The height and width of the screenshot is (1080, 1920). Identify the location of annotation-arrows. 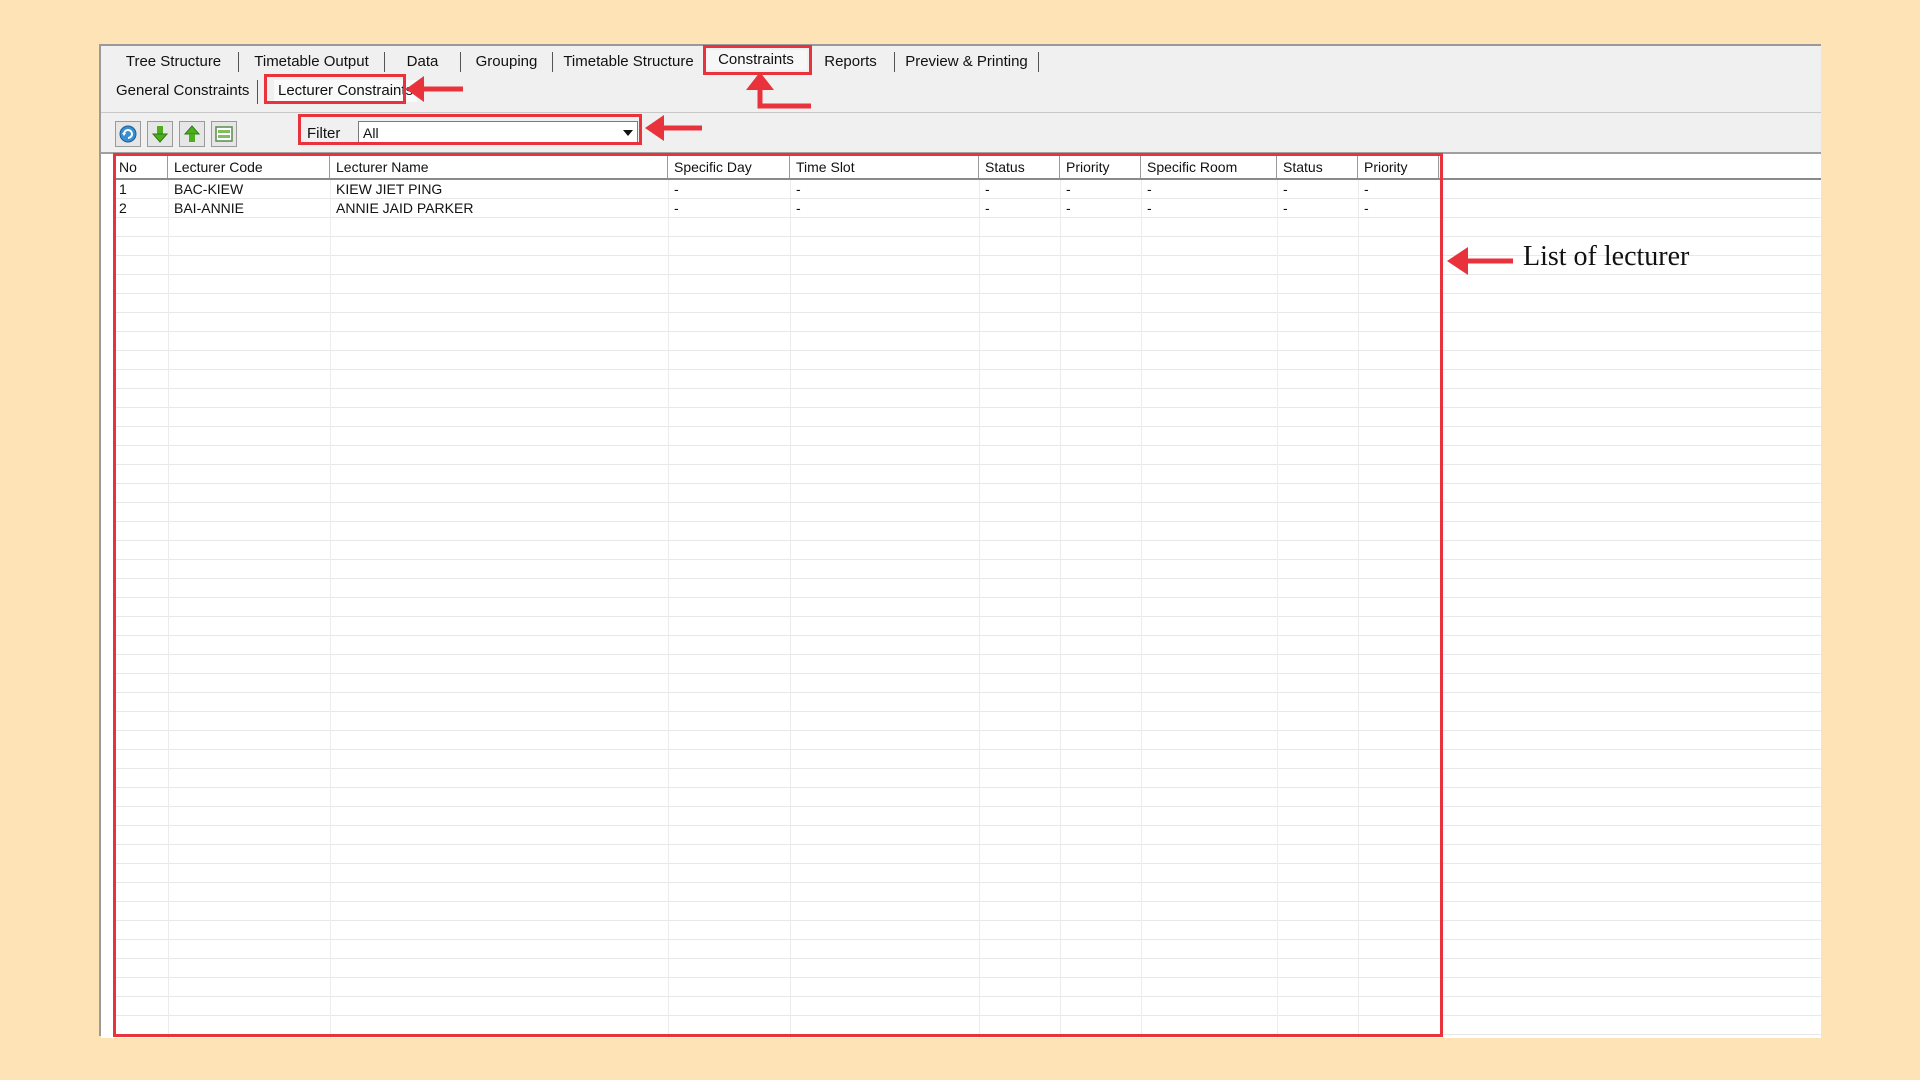
(959, 173).